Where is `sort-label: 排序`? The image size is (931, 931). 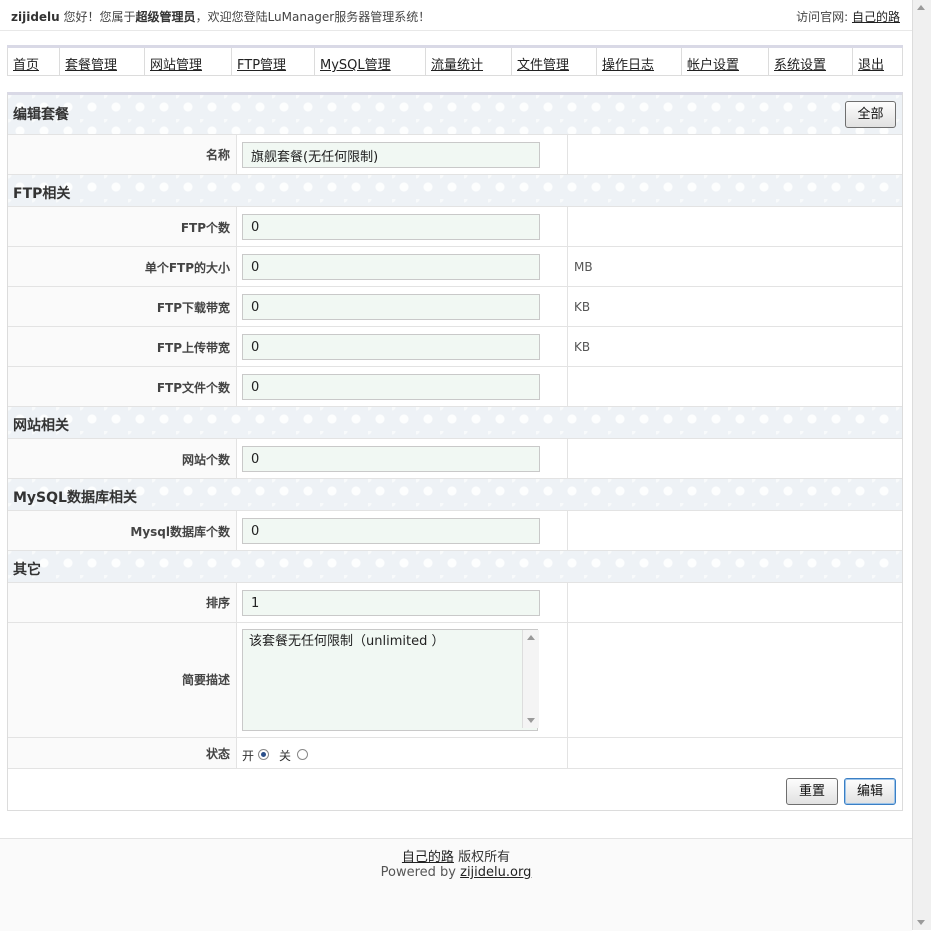
sort-label: 排序 is located at coordinates (217, 603).